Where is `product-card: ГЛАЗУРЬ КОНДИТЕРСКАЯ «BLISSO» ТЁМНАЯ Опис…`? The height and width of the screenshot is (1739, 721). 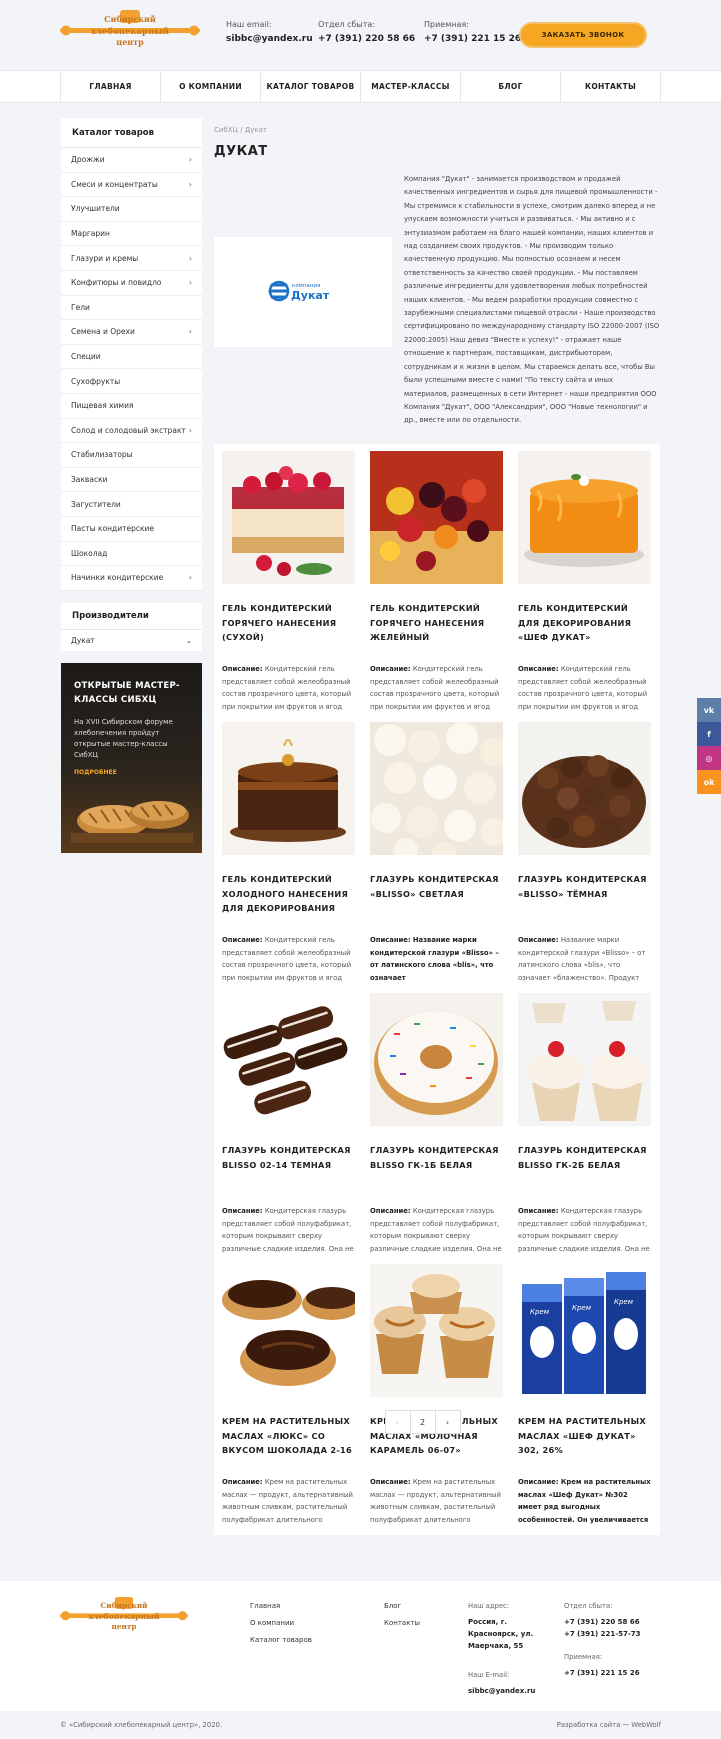
product-card: ГЛАЗУРЬ КОНДИТЕРСКАЯ «BLISSO» ТЁМНАЯ Опис… is located at coordinates (584, 857).